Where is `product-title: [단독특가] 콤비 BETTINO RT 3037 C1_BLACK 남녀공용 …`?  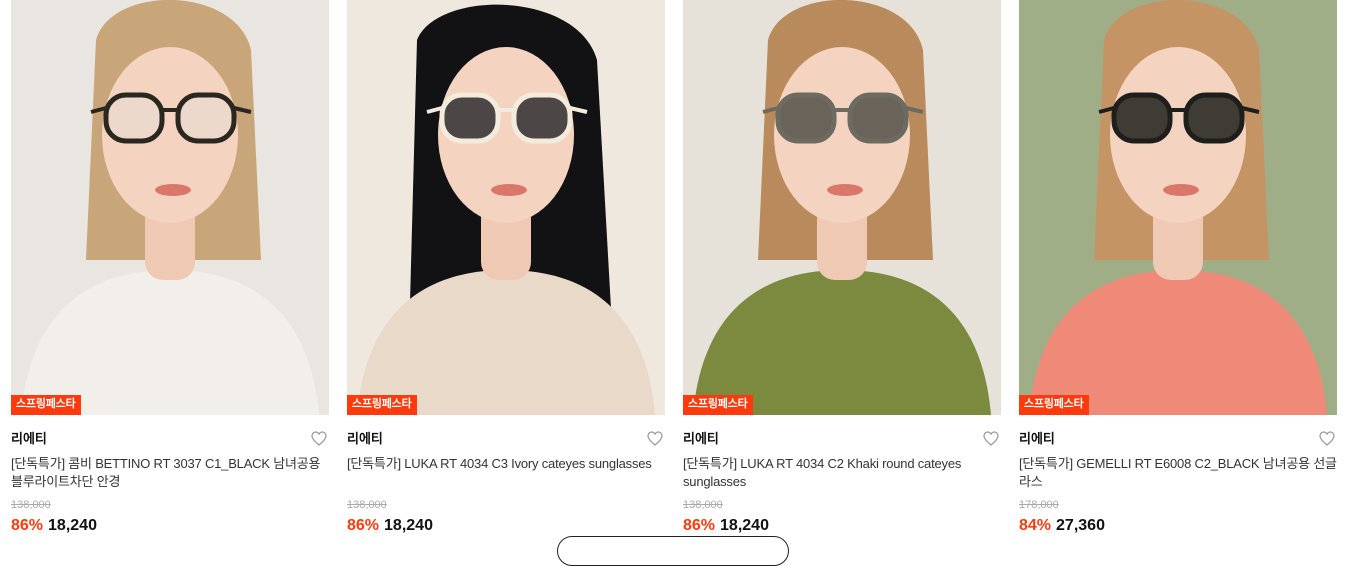
product-title: [단독특가] 콤비 BETTINO RT 3037 C1_BLACK 남녀공용 … is located at coordinates (170, 473).